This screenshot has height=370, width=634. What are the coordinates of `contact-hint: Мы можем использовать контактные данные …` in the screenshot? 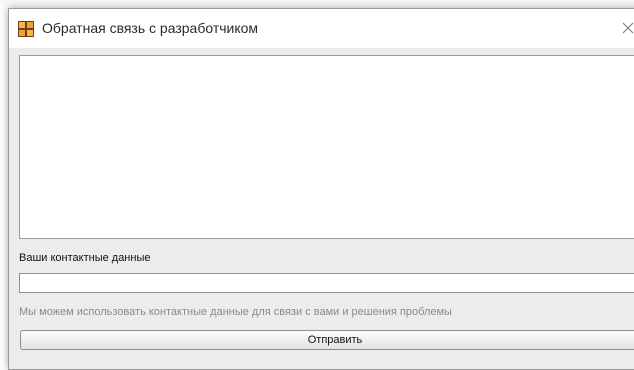 It's located at (235, 312).